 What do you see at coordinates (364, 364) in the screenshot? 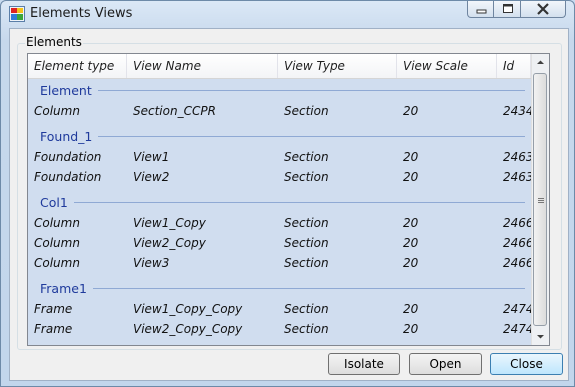
I see `isolate-button: Isolate` at bounding box center [364, 364].